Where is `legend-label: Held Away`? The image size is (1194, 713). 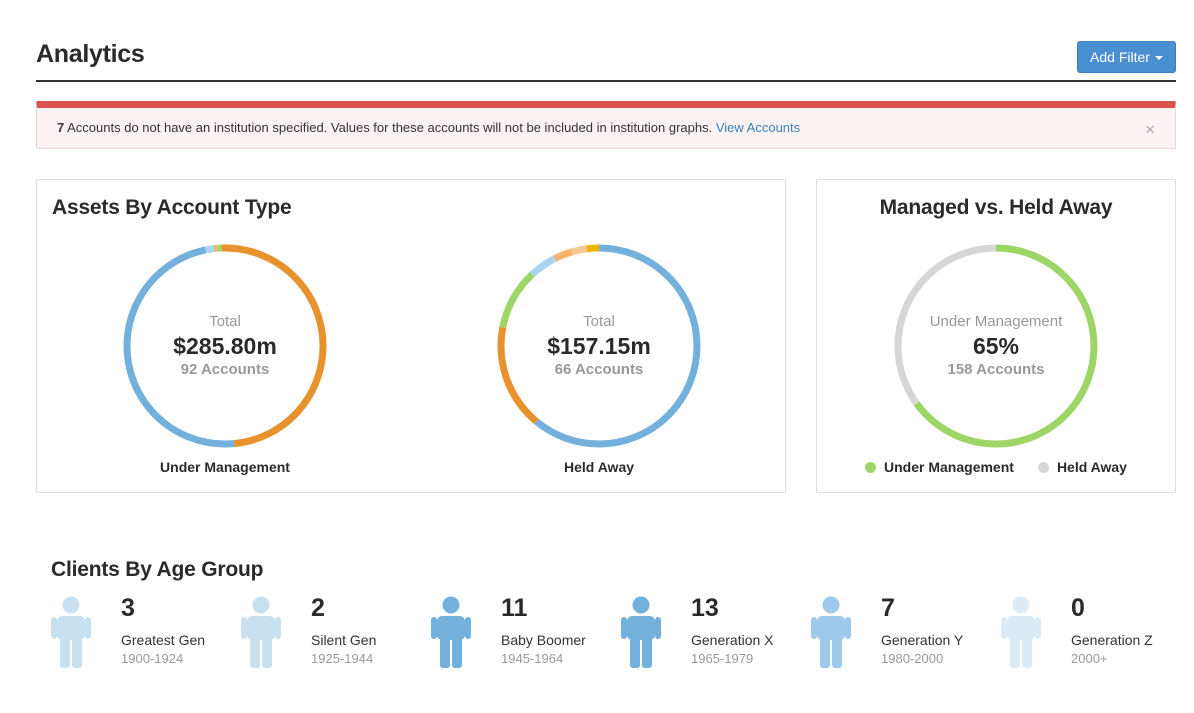 legend-label: Held Away is located at coordinates (1091, 467).